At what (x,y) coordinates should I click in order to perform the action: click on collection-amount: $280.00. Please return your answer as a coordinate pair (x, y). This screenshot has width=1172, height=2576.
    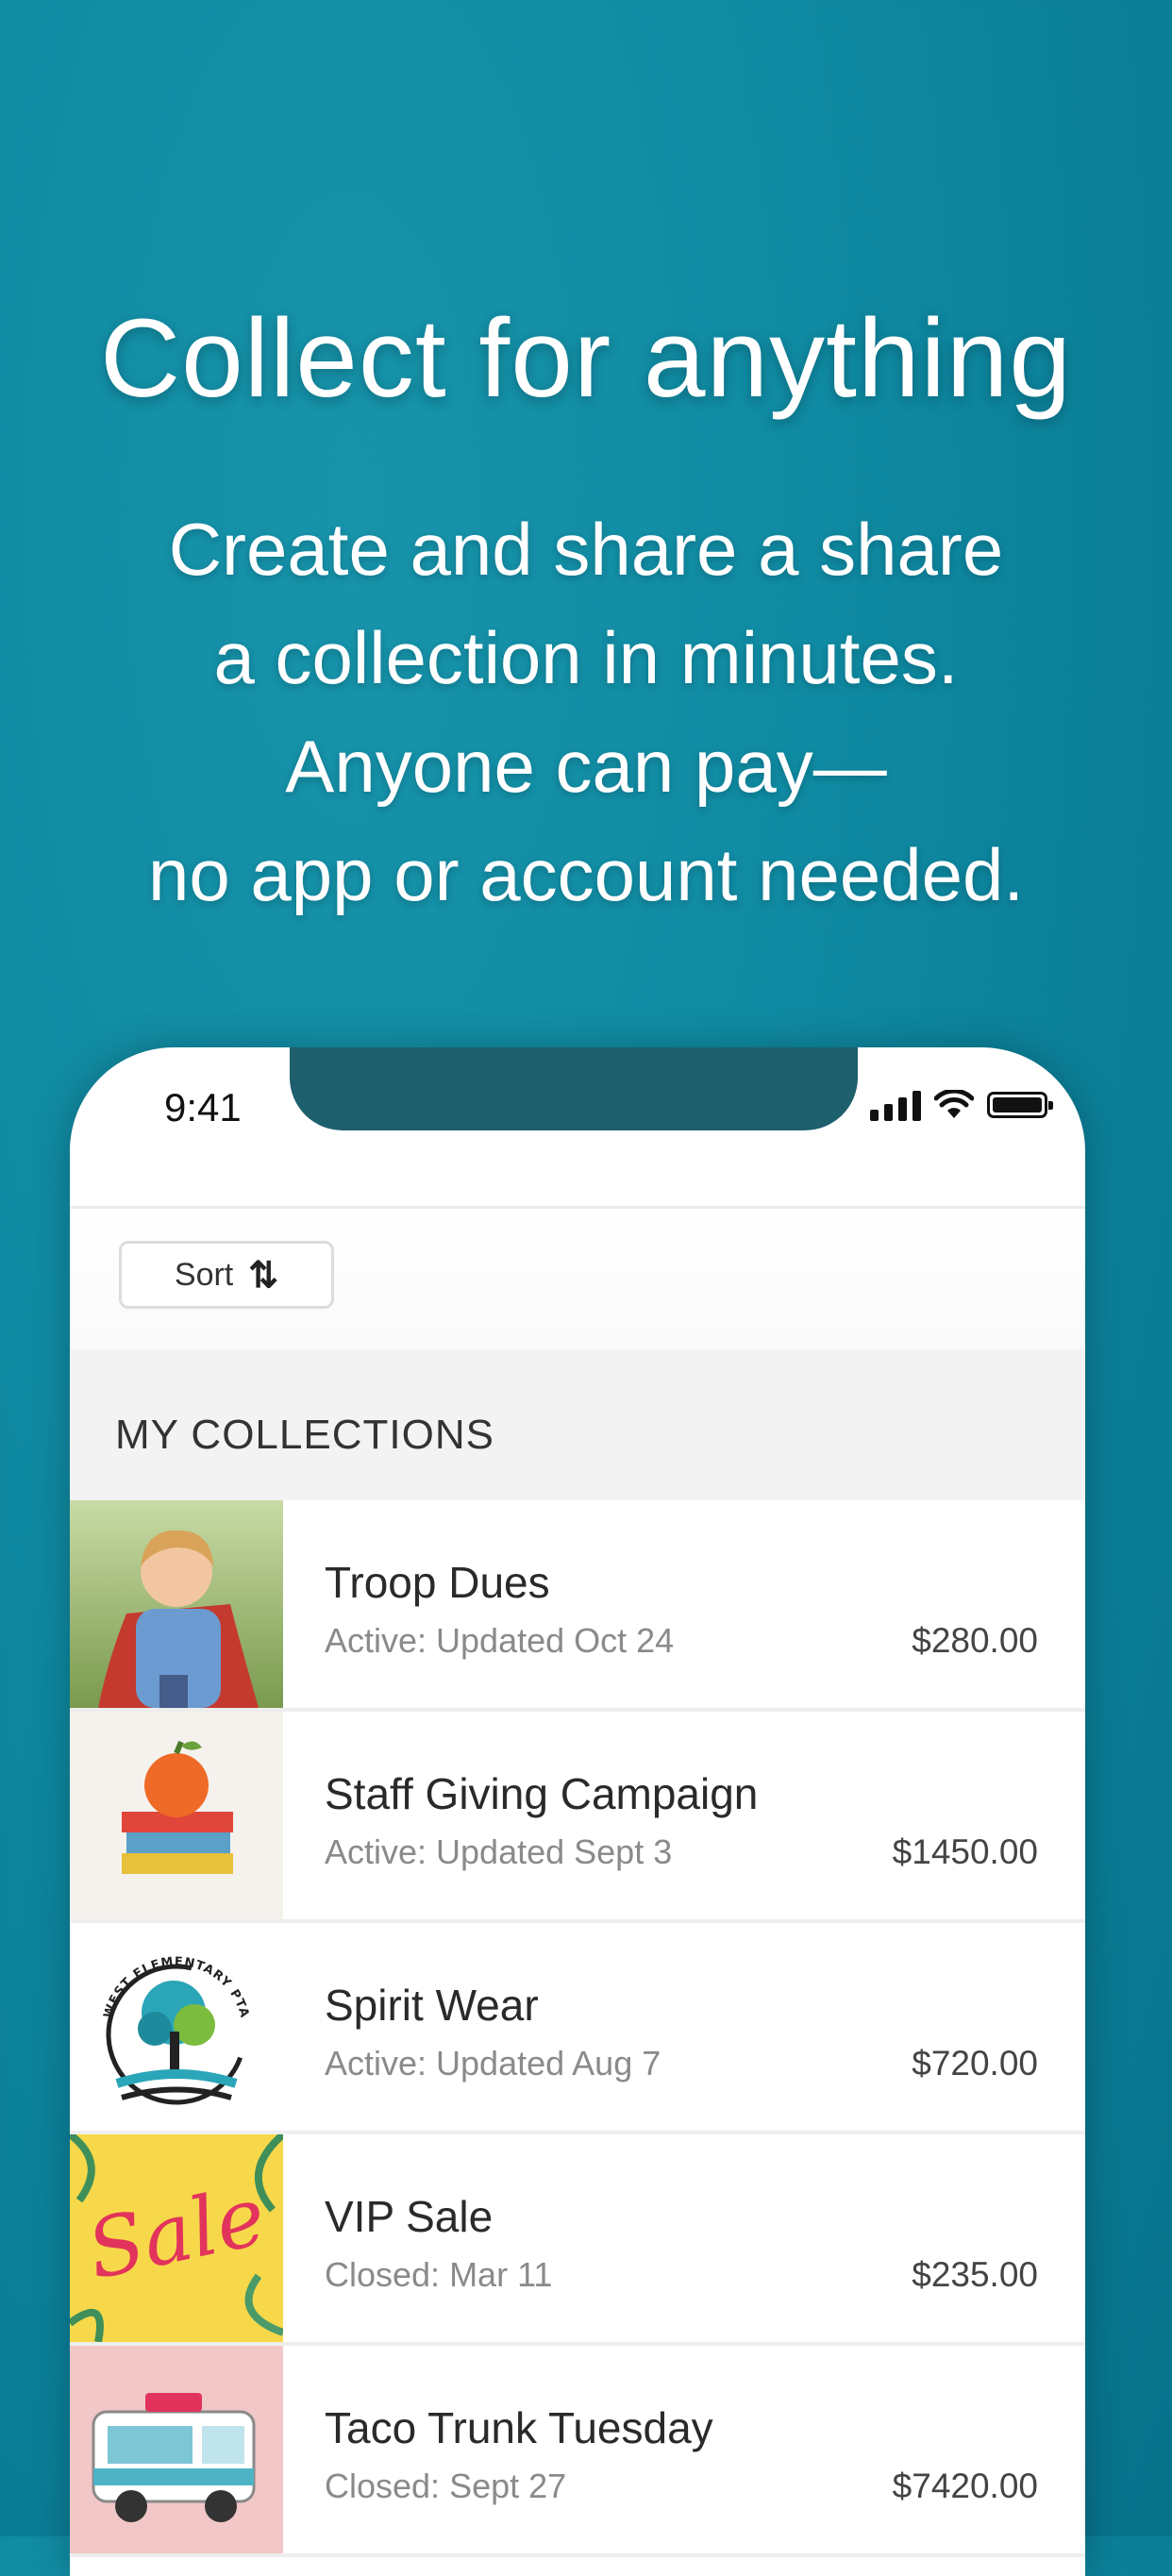
    Looking at the image, I should click on (975, 1640).